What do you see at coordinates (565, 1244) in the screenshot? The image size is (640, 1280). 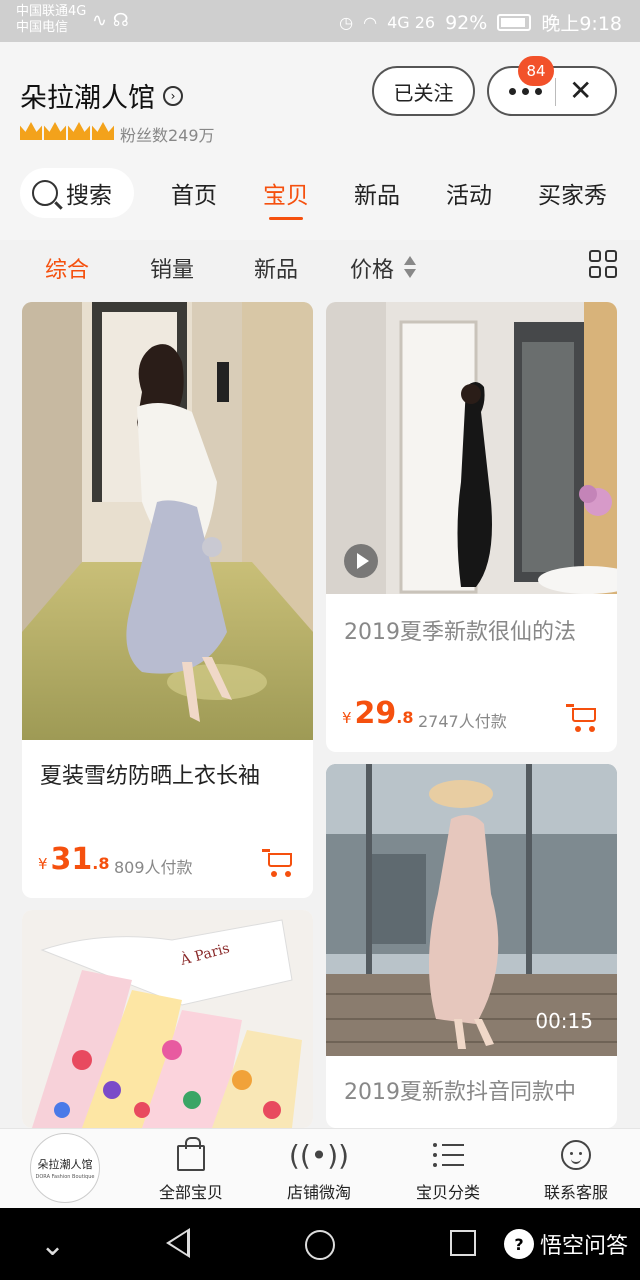 I see `watermark: ? 悟空问答` at bounding box center [565, 1244].